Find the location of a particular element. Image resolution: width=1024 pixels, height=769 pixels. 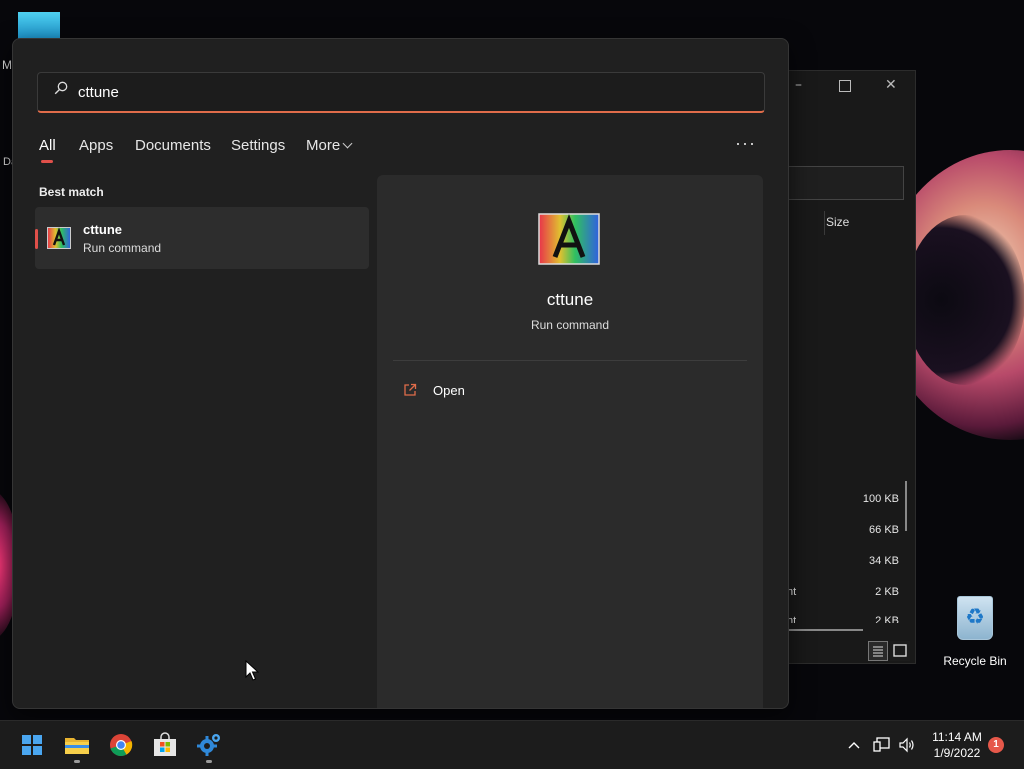

system-clock: 11:14 AM 1/9/2022 is located at coordinates (957, 745).